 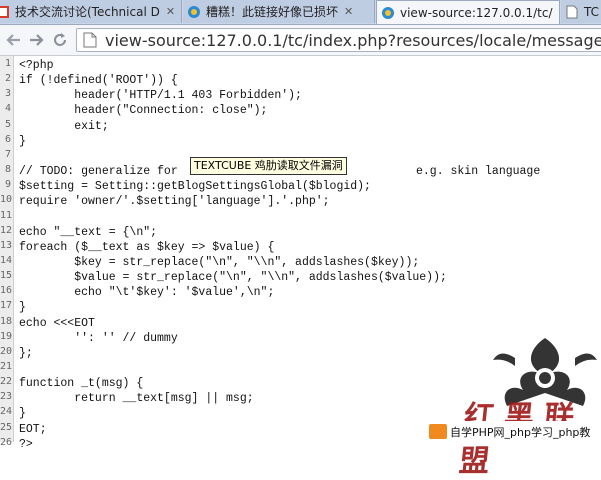 What do you see at coordinates (143, 111) in the screenshot?
I see `code-line: header("Connection: close");` at bounding box center [143, 111].